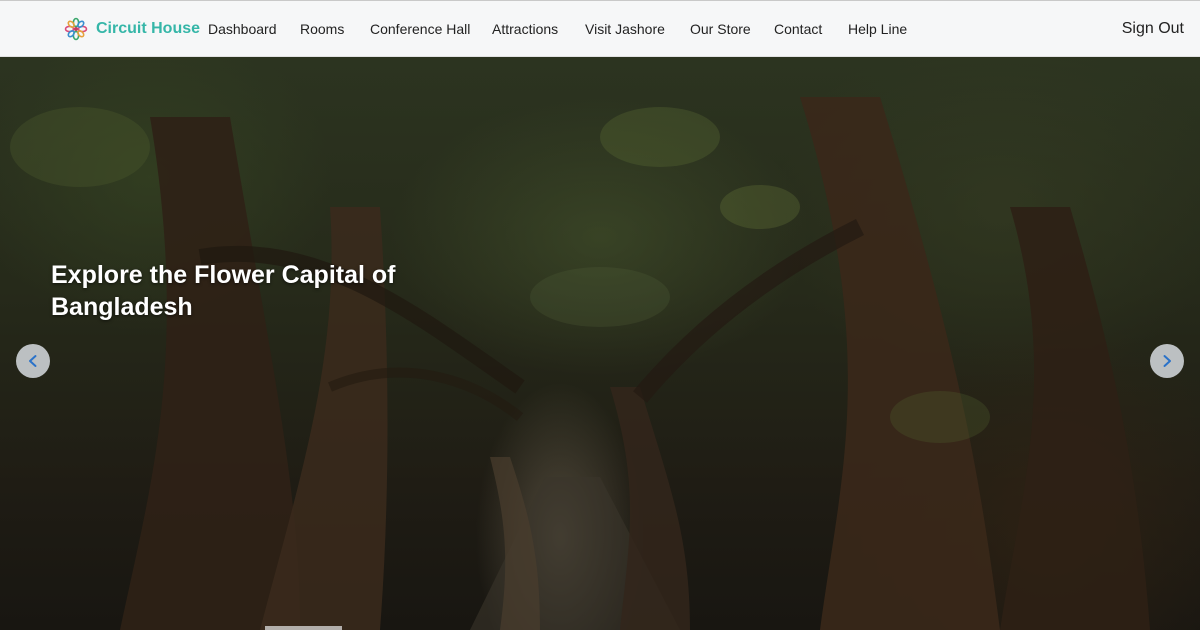  I want to click on hero-caption: Explore the Flower Capital of Bangladesh, so click(223, 291).